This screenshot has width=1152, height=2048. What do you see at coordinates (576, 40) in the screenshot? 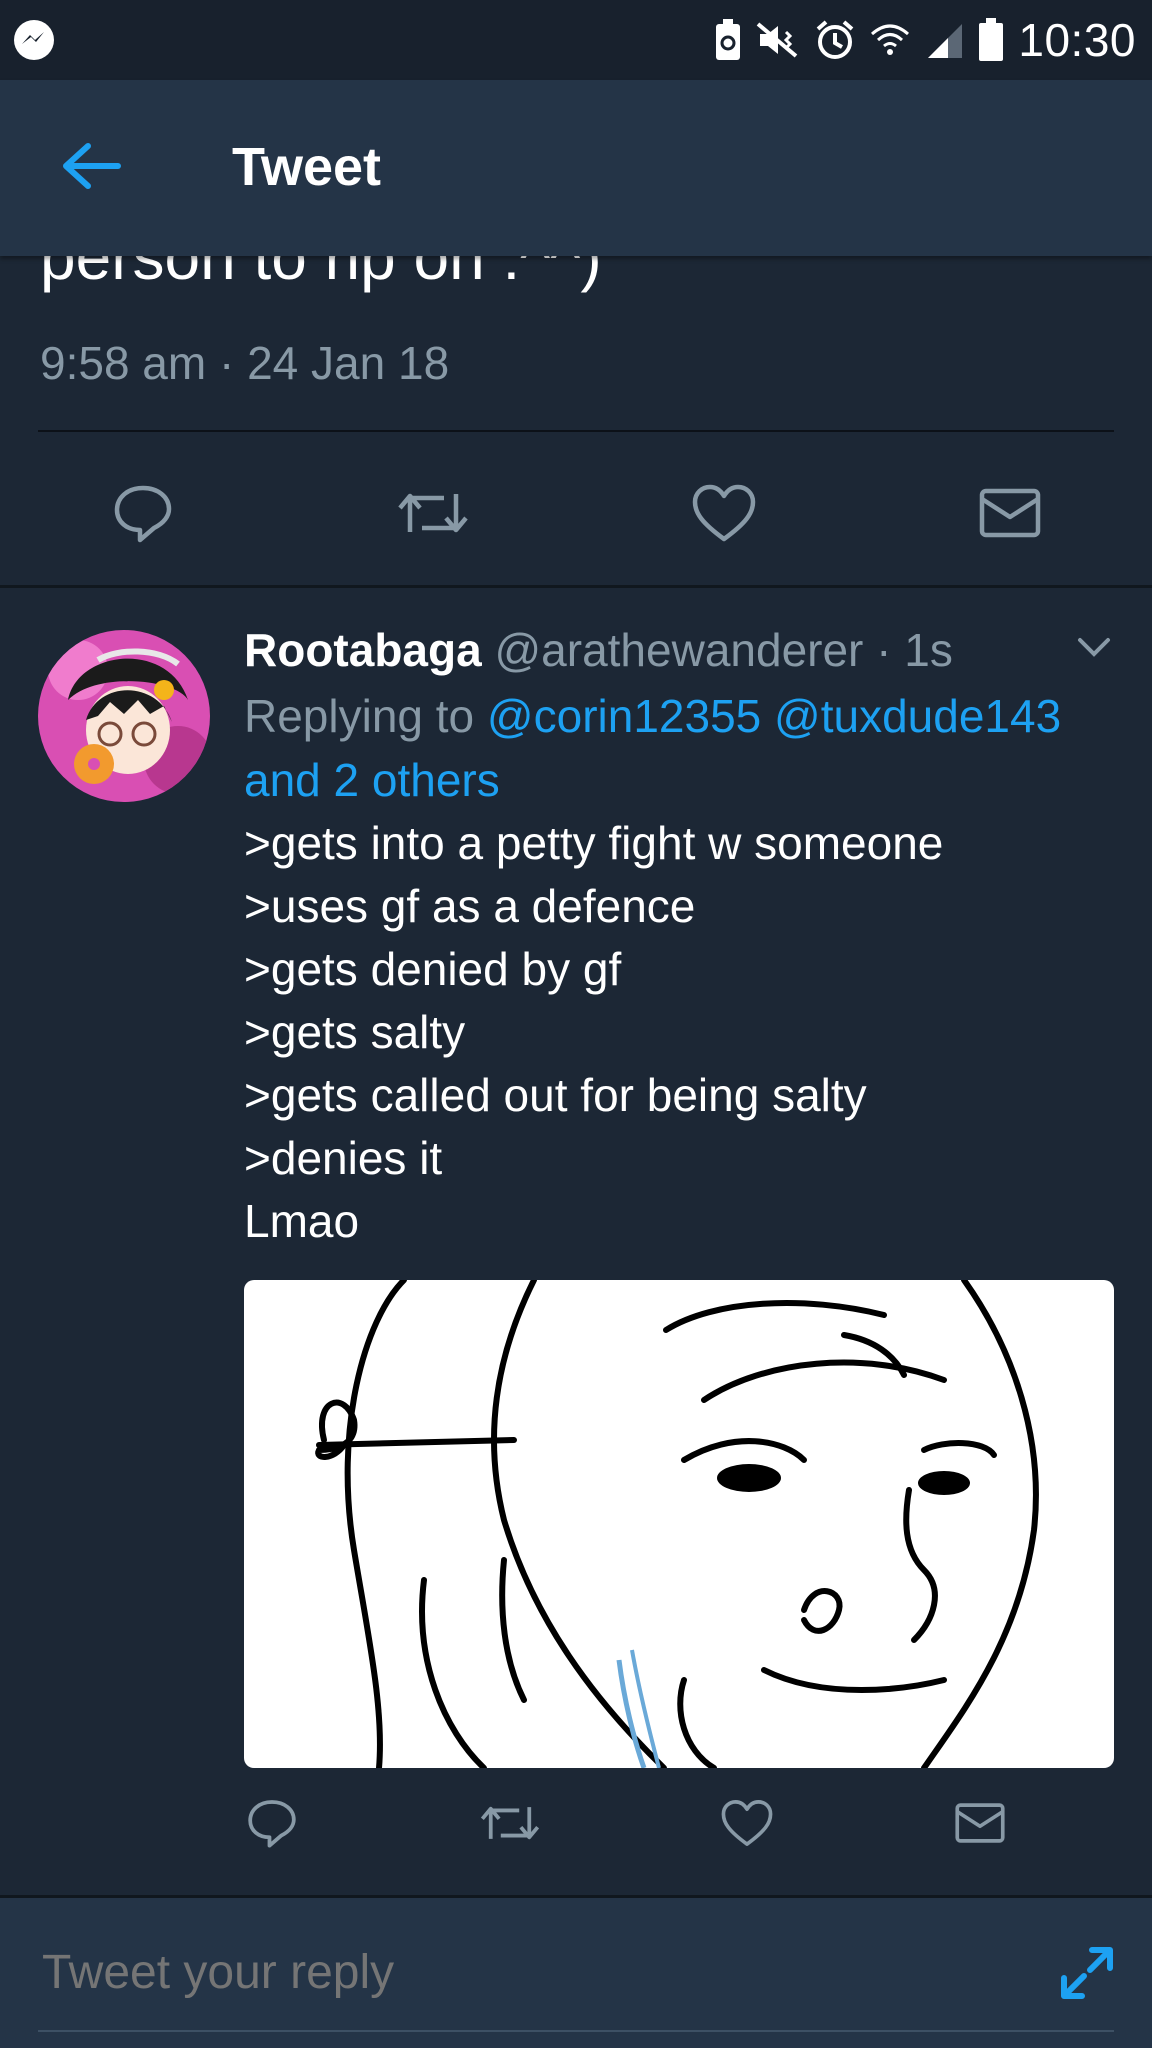
I see `status-bar: 10:30` at bounding box center [576, 40].